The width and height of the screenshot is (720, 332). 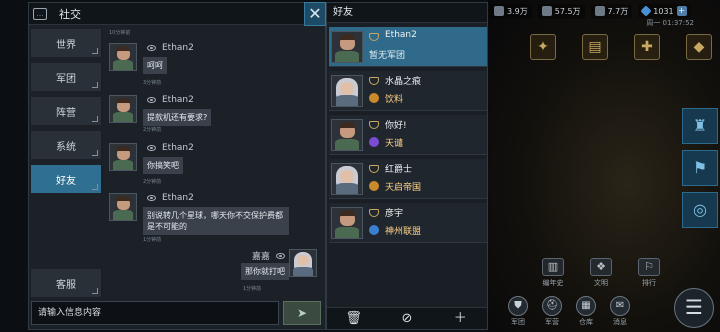 I want to click on close-icon: ✕, so click(x=315, y=13).